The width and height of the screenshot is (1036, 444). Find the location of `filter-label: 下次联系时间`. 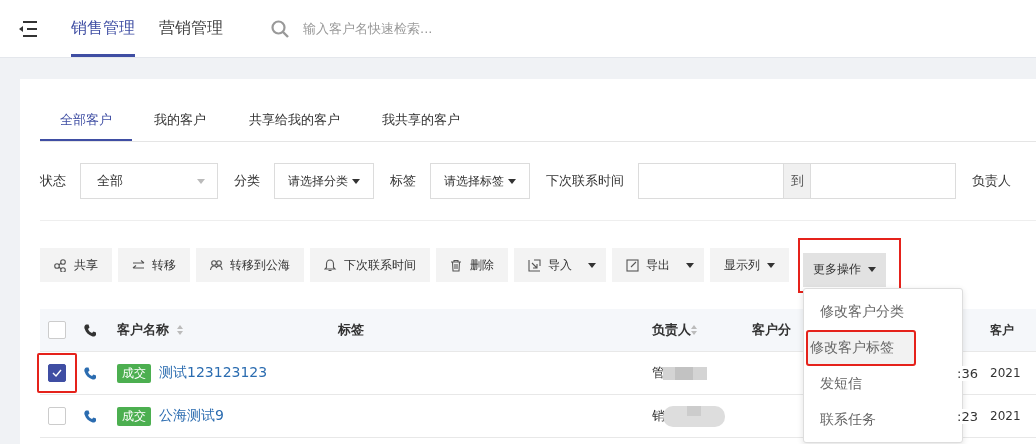

filter-label: 下次联系时间 is located at coordinates (585, 181).